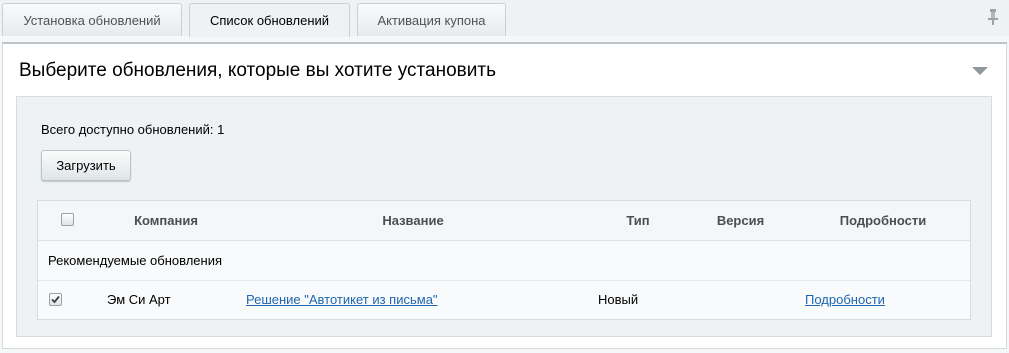 The image size is (1009, 353). What do you see at coordinates (993, 17) in the screenshot?
I see `pin-icon` at bounding box center [993, 17].